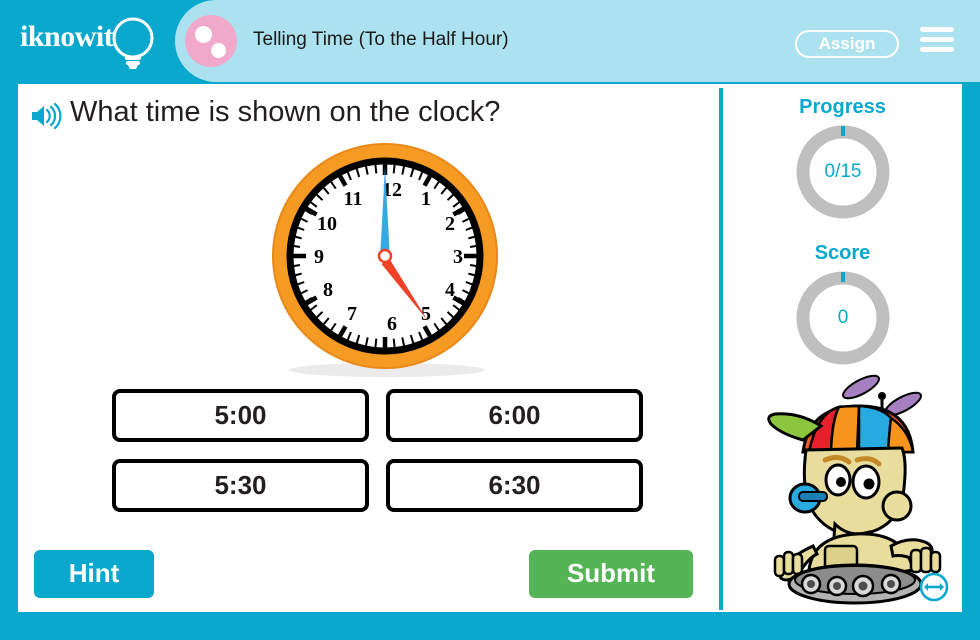 This screenshot has width=980, height=640. I want to click on resize-horizontal-icon, so click(934, 587).